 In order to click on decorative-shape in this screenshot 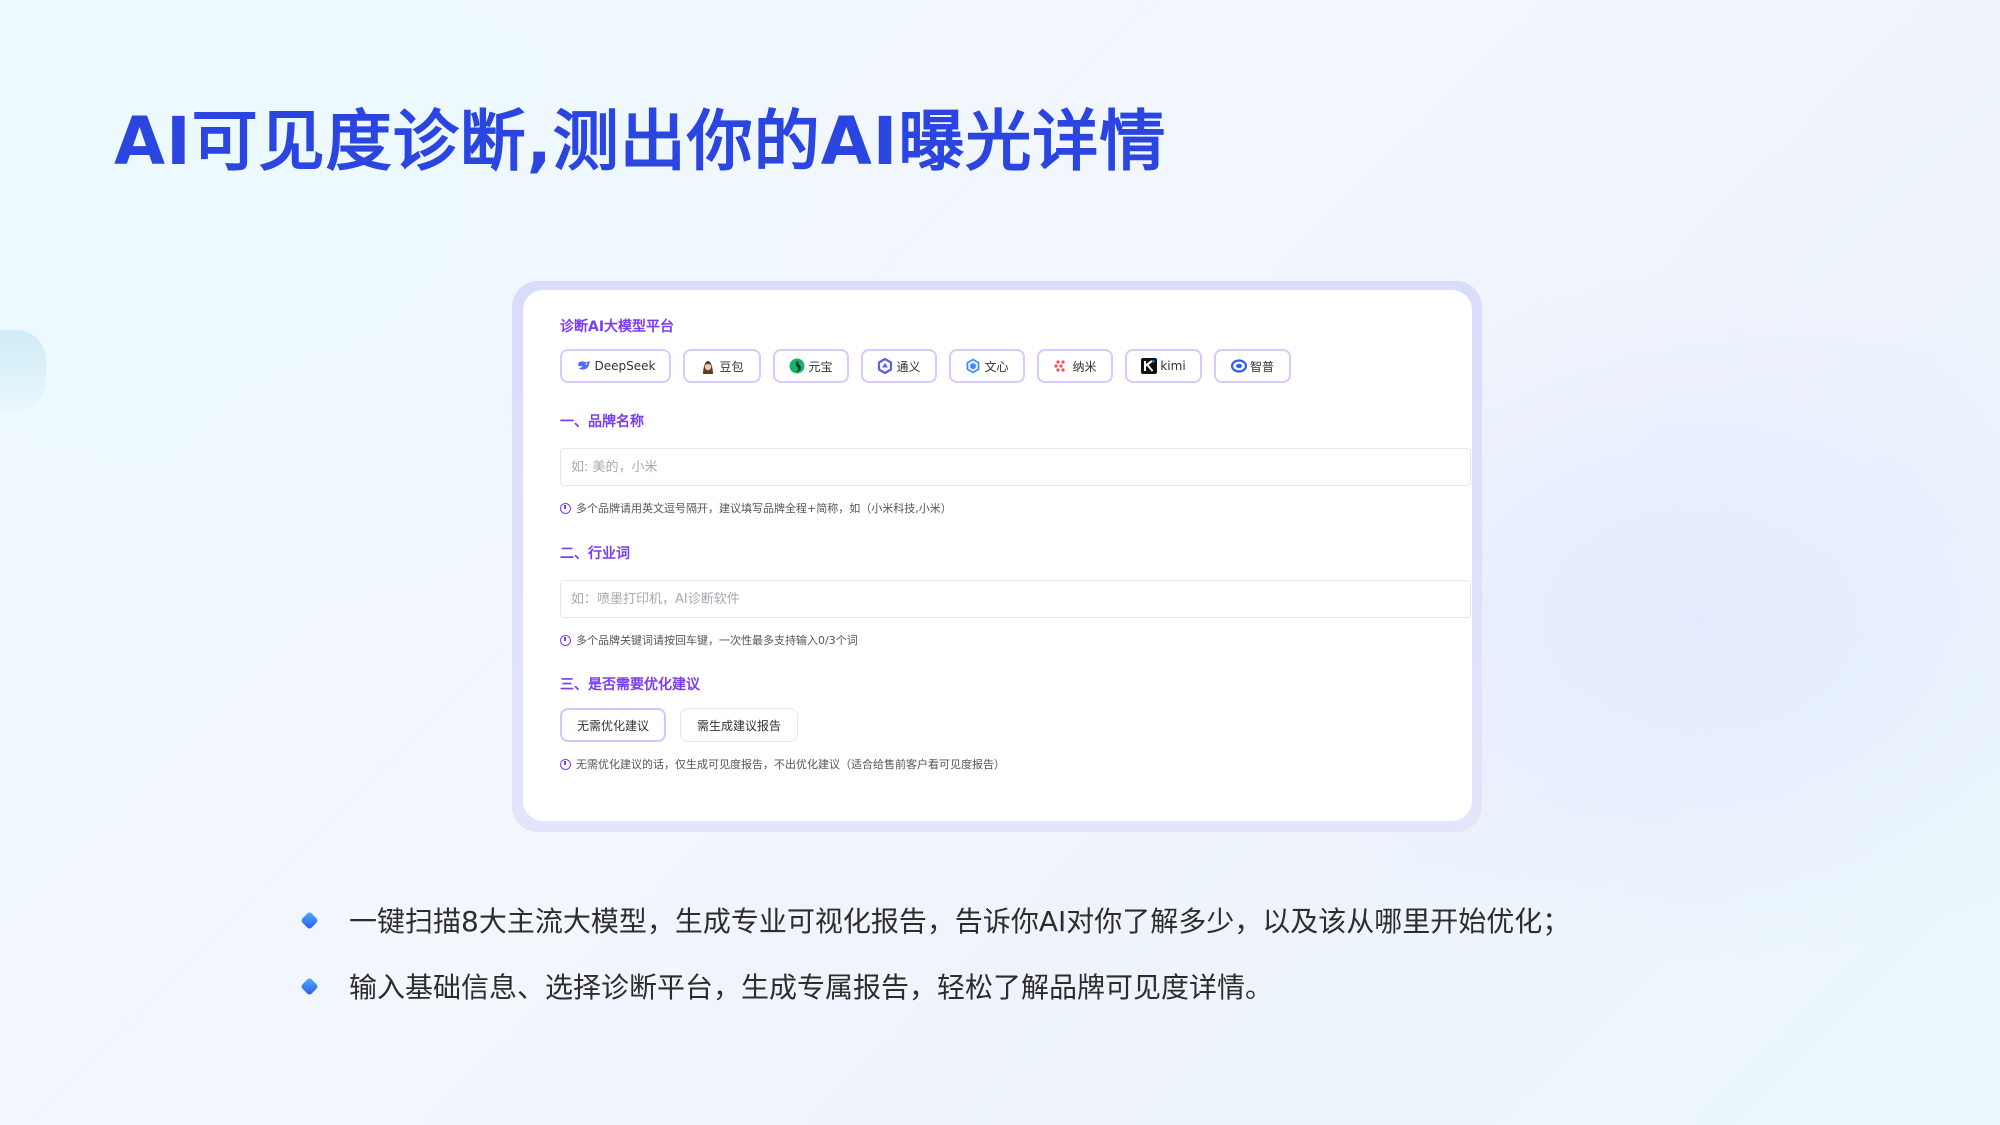, I will do `click(23, 370)`.